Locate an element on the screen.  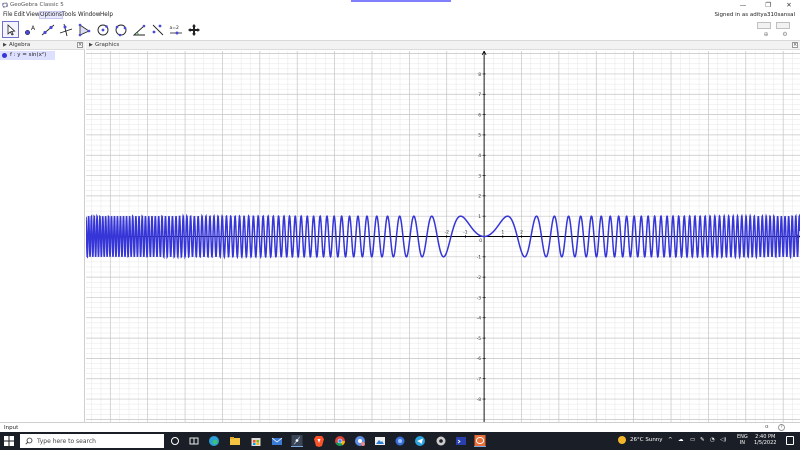
y-tick-label: 2 is located at coordinates (479, 197).